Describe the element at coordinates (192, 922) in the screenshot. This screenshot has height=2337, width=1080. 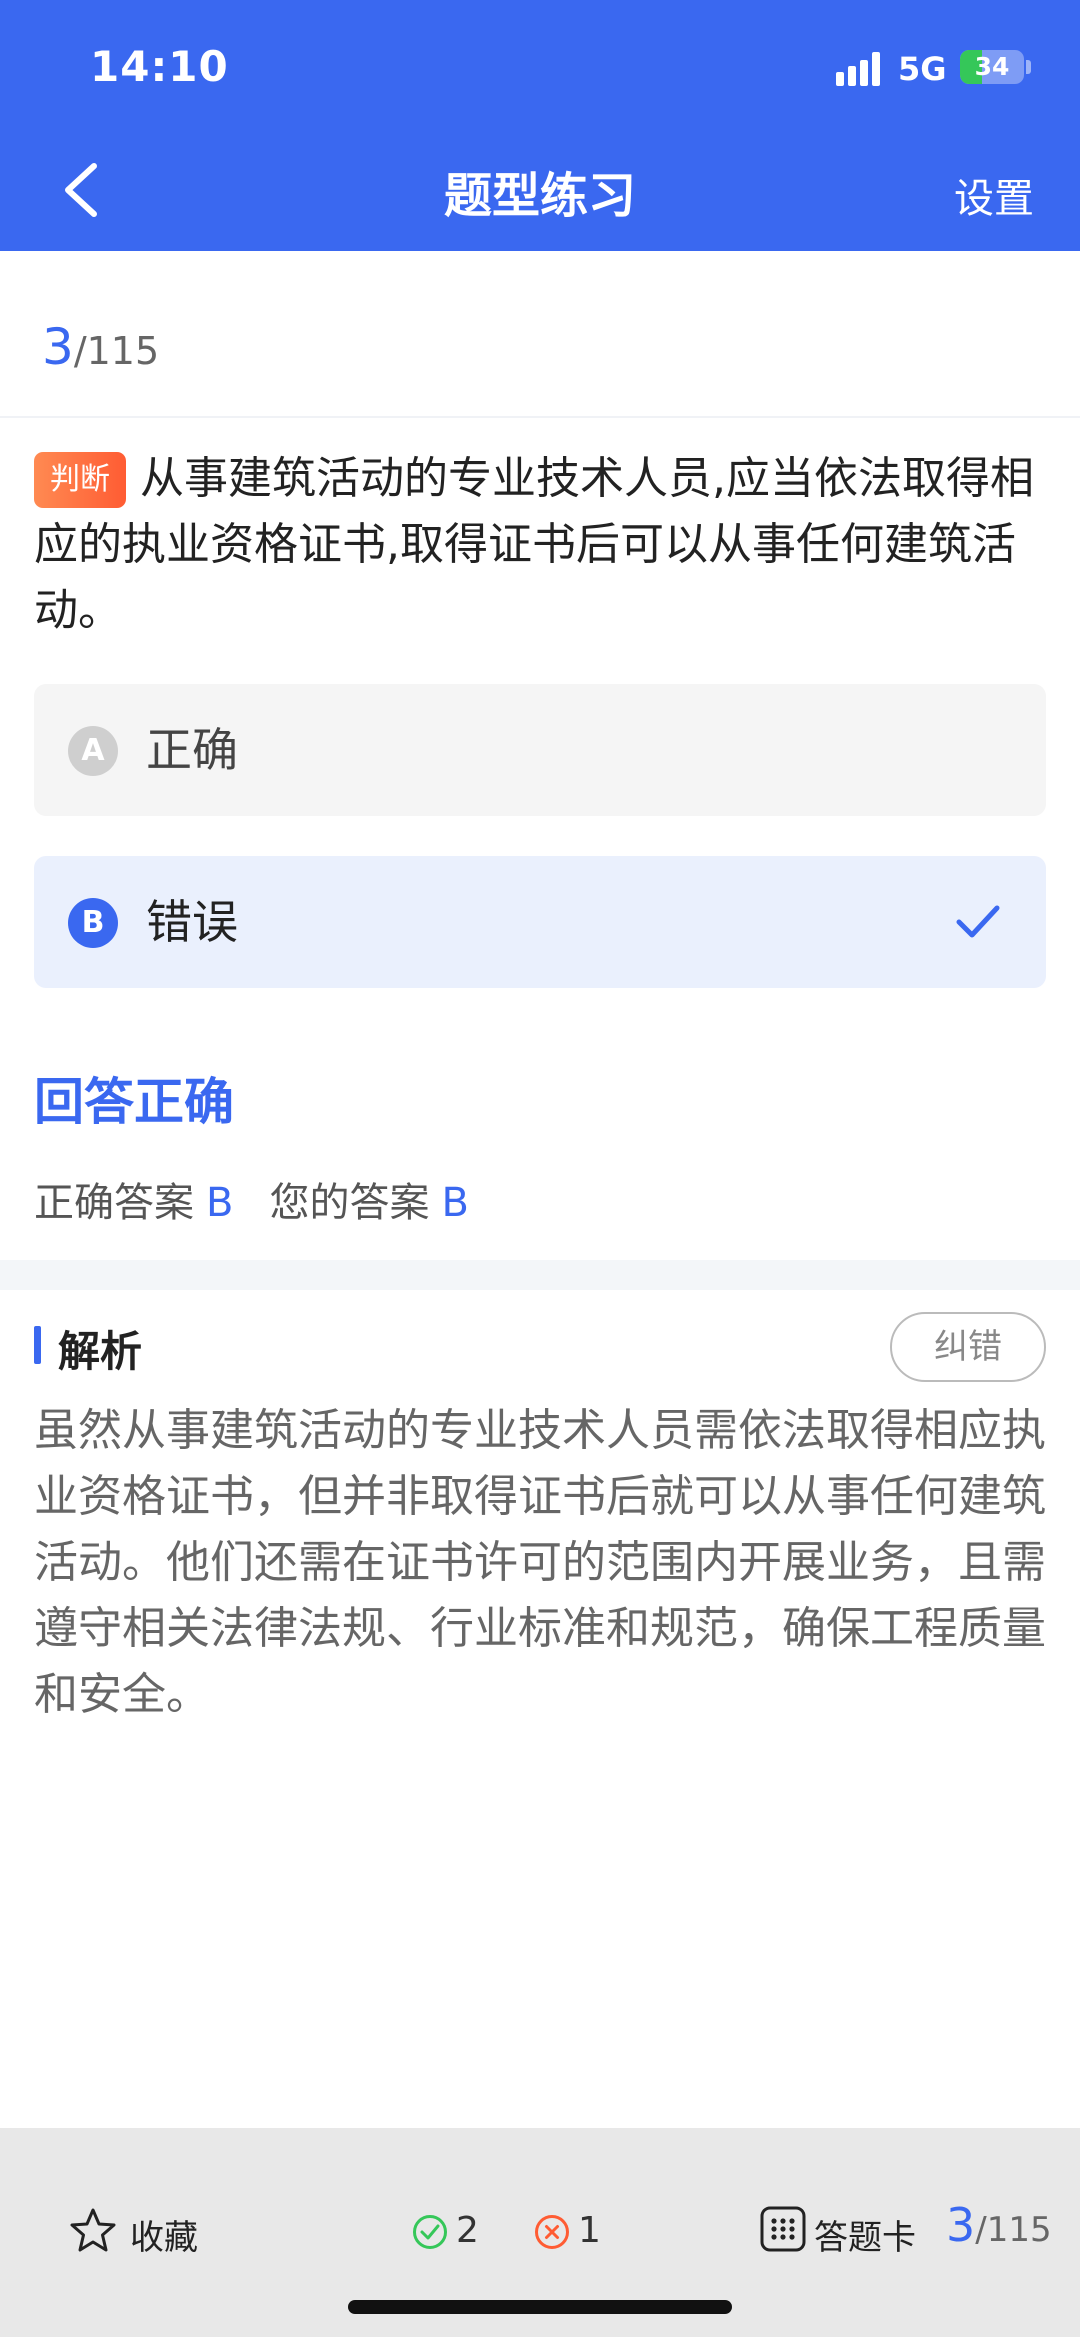
I see `option-text: 错误` at that location.